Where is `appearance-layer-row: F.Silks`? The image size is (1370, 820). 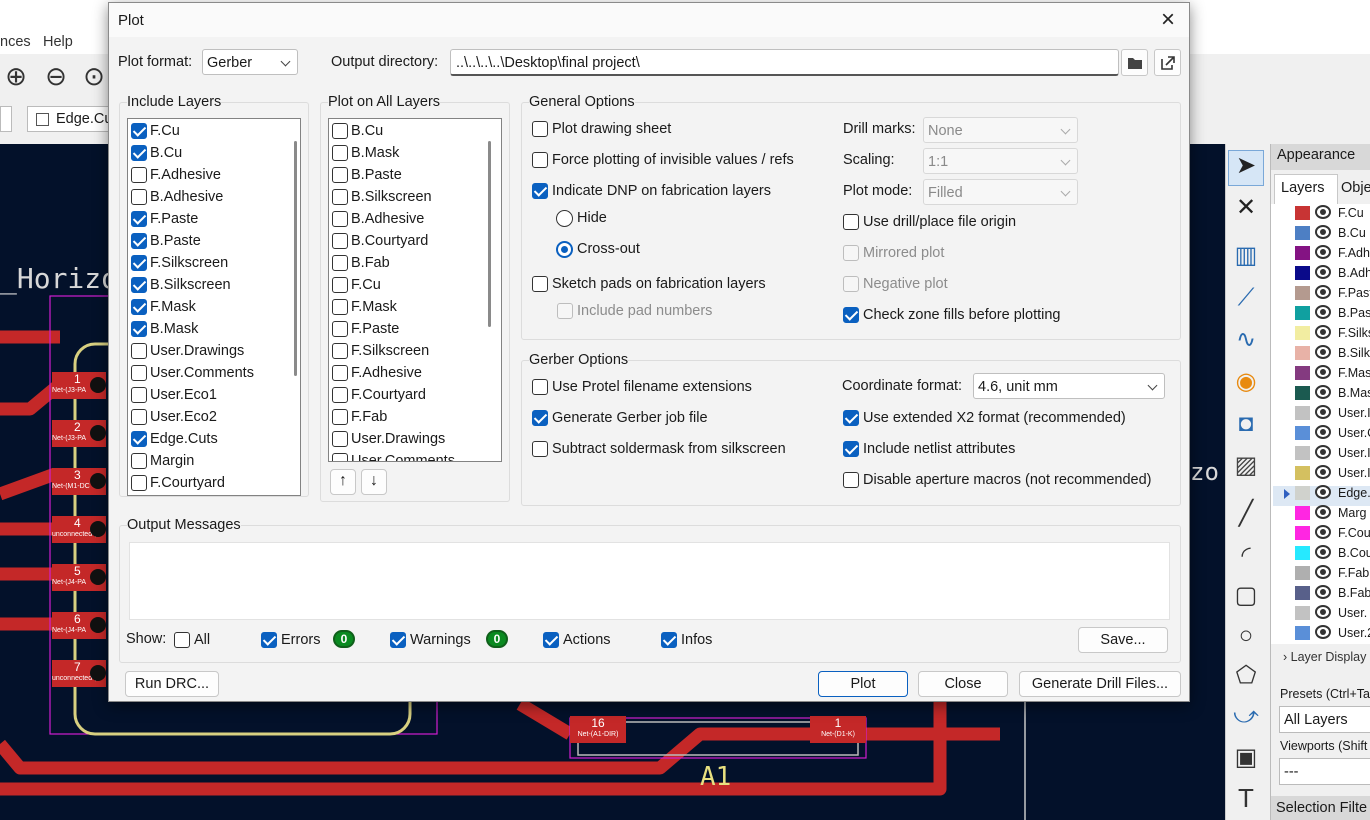
appearance-layer-row: F.Silks is located at coordinates (1323, 333).